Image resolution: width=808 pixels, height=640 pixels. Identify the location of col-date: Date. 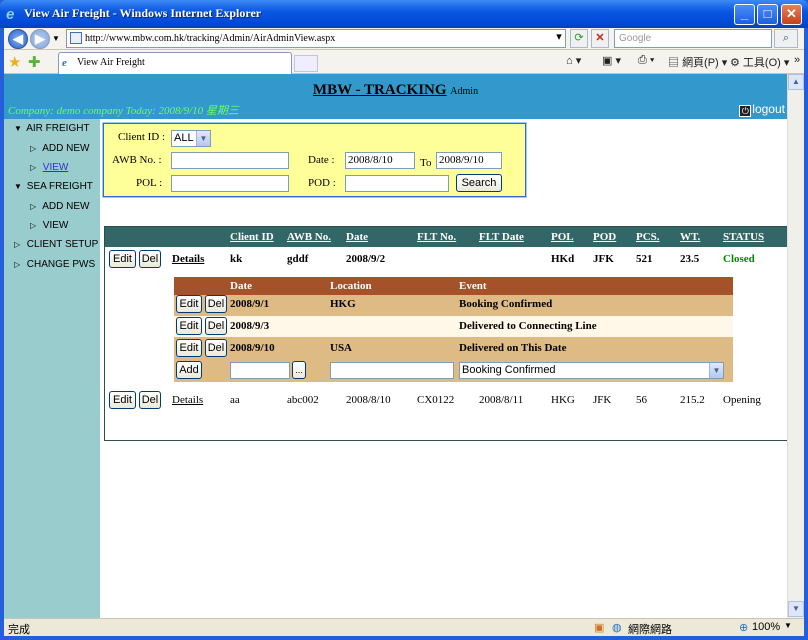
(357, 237).